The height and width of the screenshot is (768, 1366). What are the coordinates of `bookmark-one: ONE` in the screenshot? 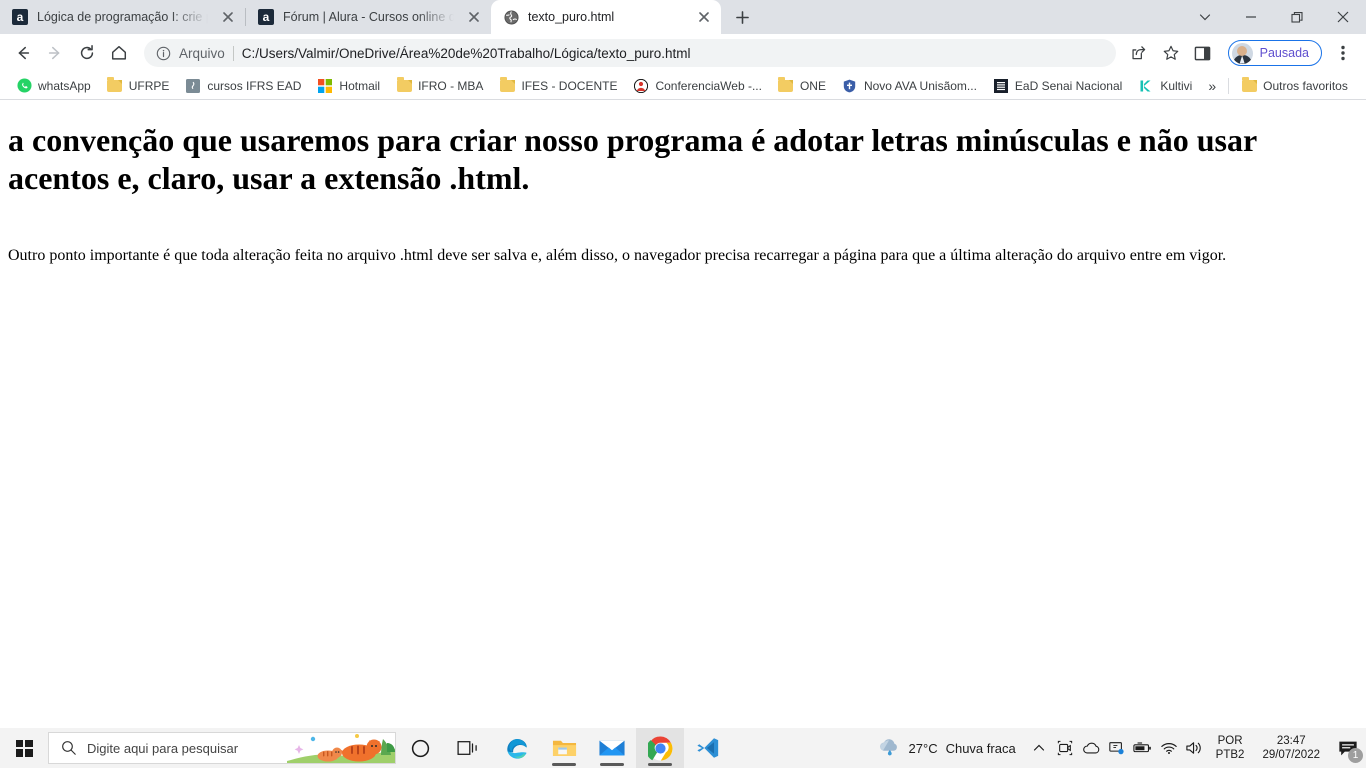 It's located at (802, 86).